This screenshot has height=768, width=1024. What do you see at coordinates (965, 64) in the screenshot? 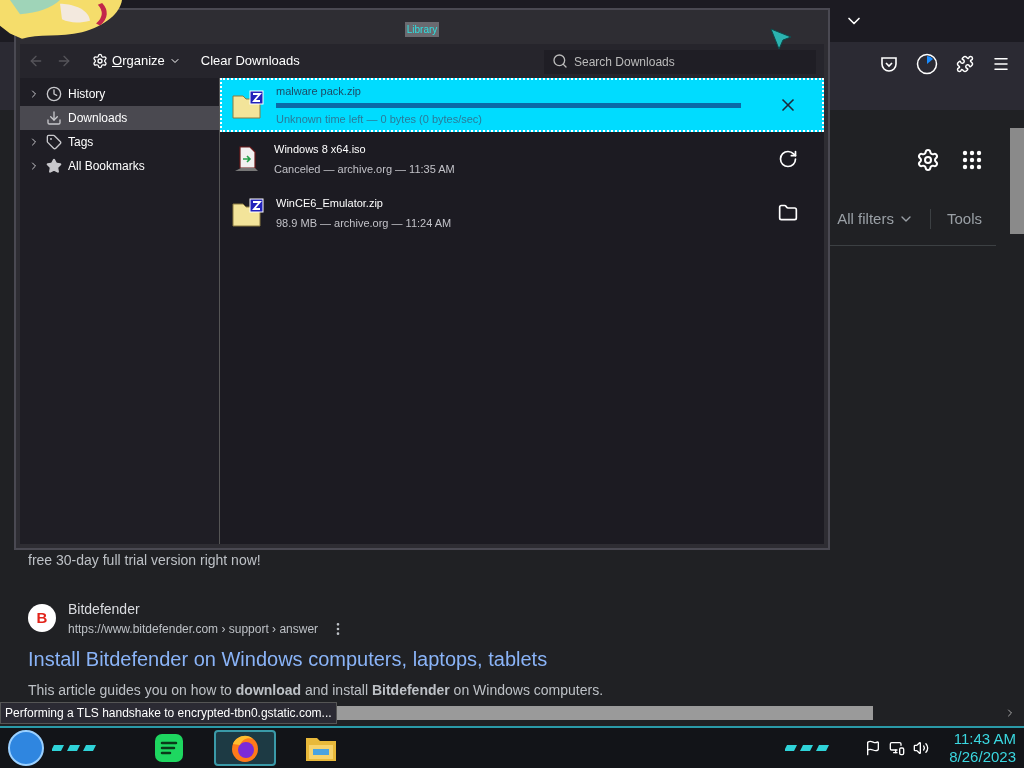
I see `extensions-icon` at bounding box center [965, 64].